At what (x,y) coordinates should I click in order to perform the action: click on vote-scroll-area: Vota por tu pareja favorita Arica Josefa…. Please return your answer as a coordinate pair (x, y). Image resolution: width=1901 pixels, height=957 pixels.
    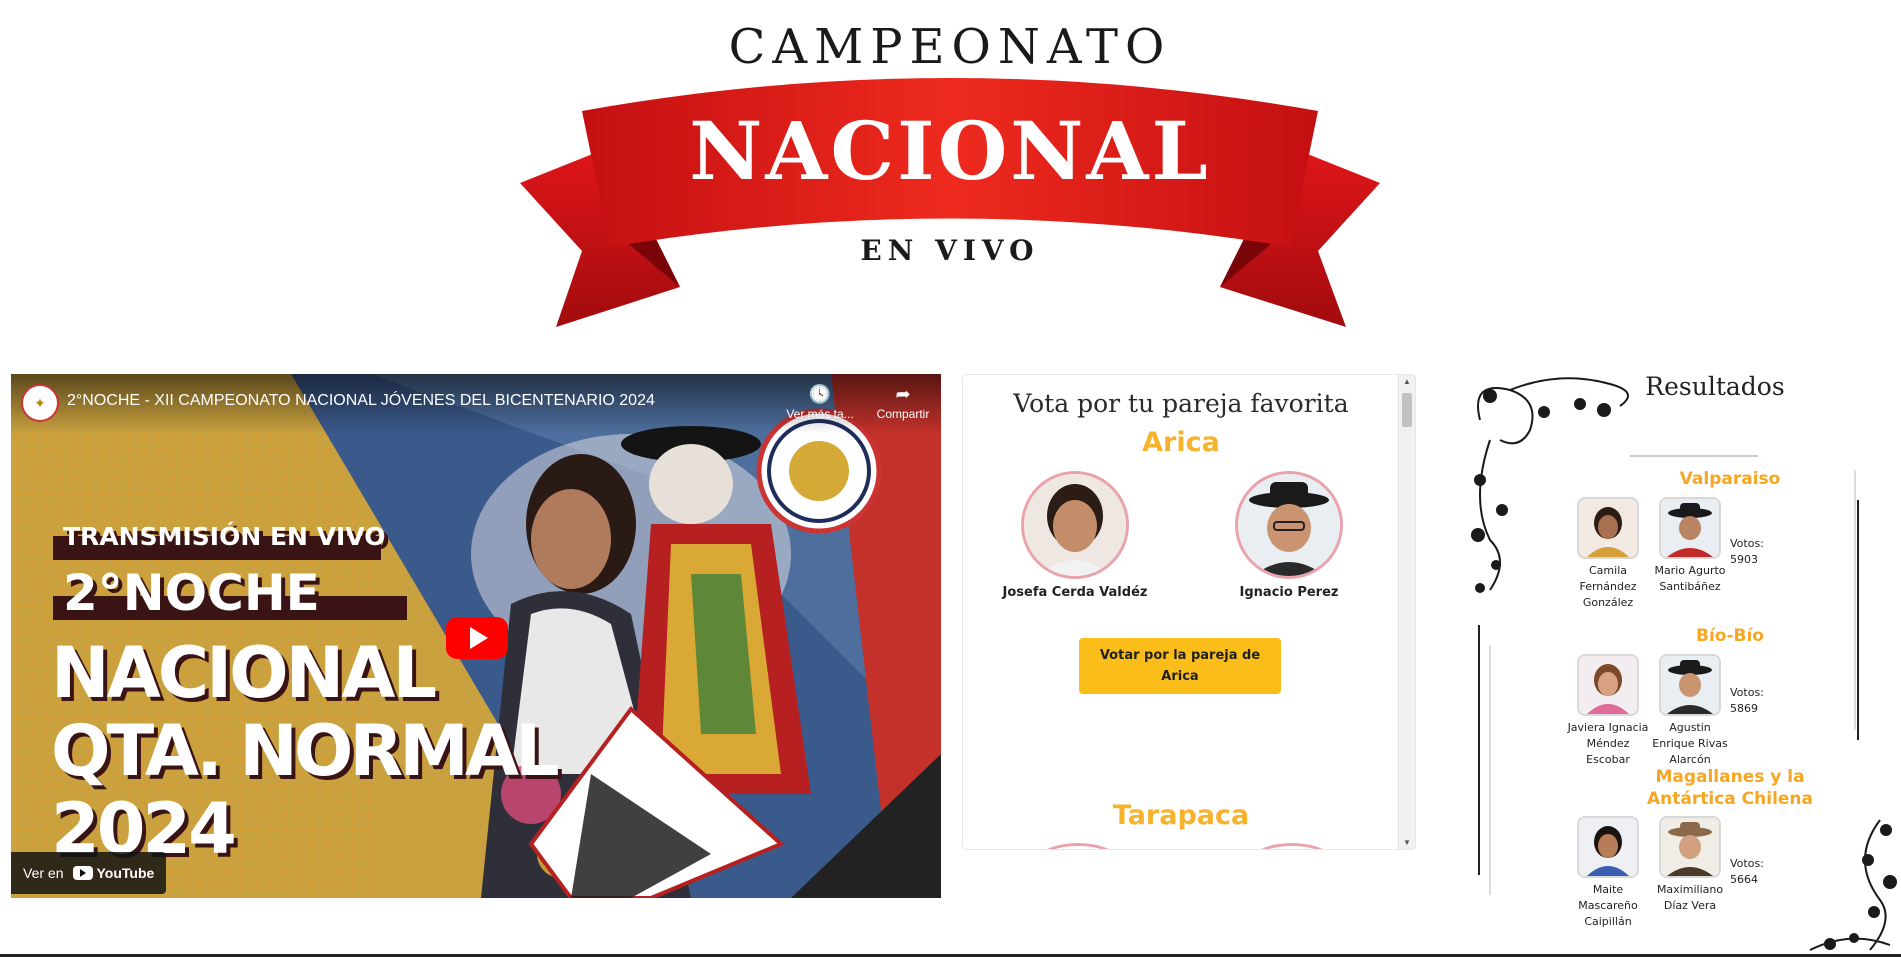
    Looking at the image, I should click on (1181, 612).